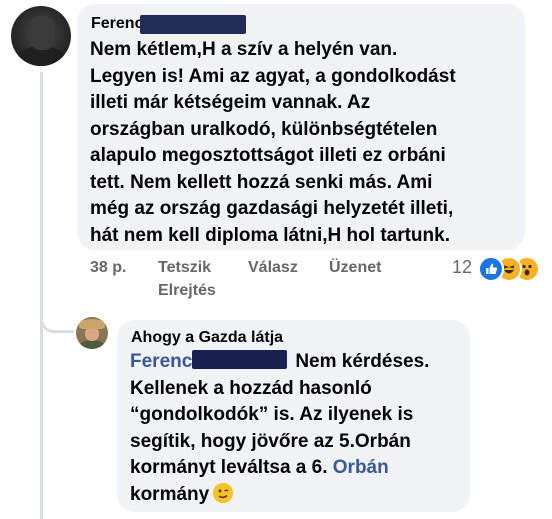 Image resolution: width=552 pixels, height=519 pixels. What do you see at coordinates (161, 361) in the screenshot?
I see `mention-link: Ferenc` at bounding box center [161, 361].